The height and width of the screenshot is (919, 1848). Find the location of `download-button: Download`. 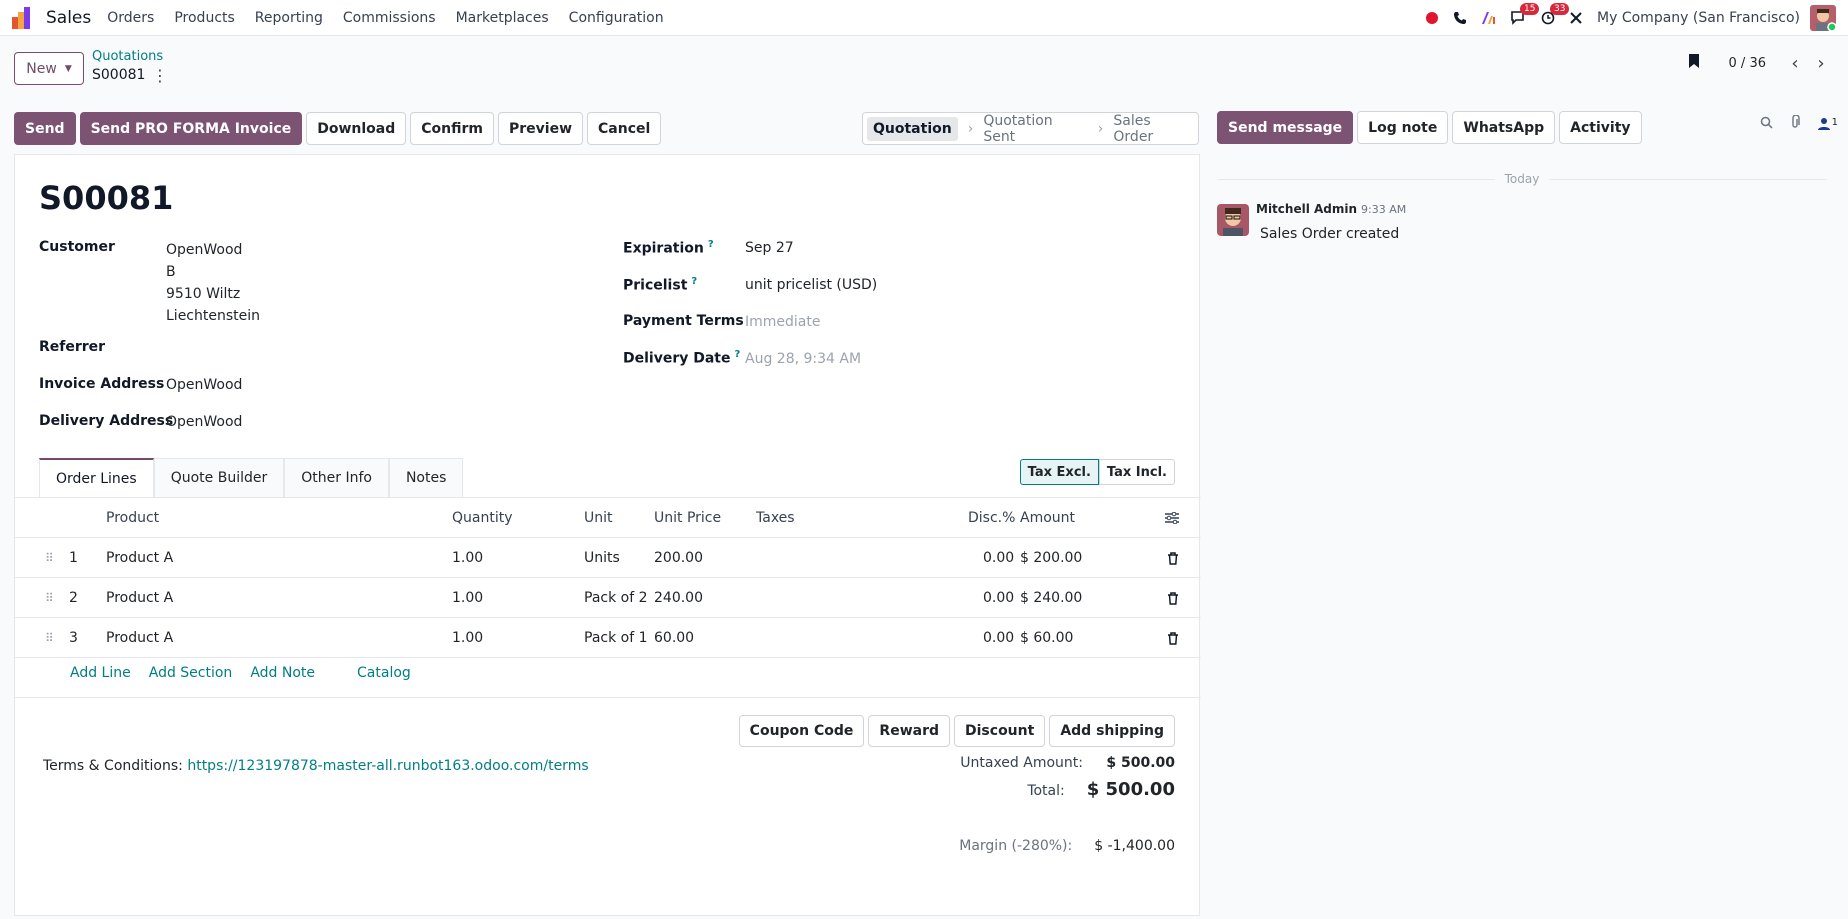

download-button: Download is located at coordinates (356, 128).